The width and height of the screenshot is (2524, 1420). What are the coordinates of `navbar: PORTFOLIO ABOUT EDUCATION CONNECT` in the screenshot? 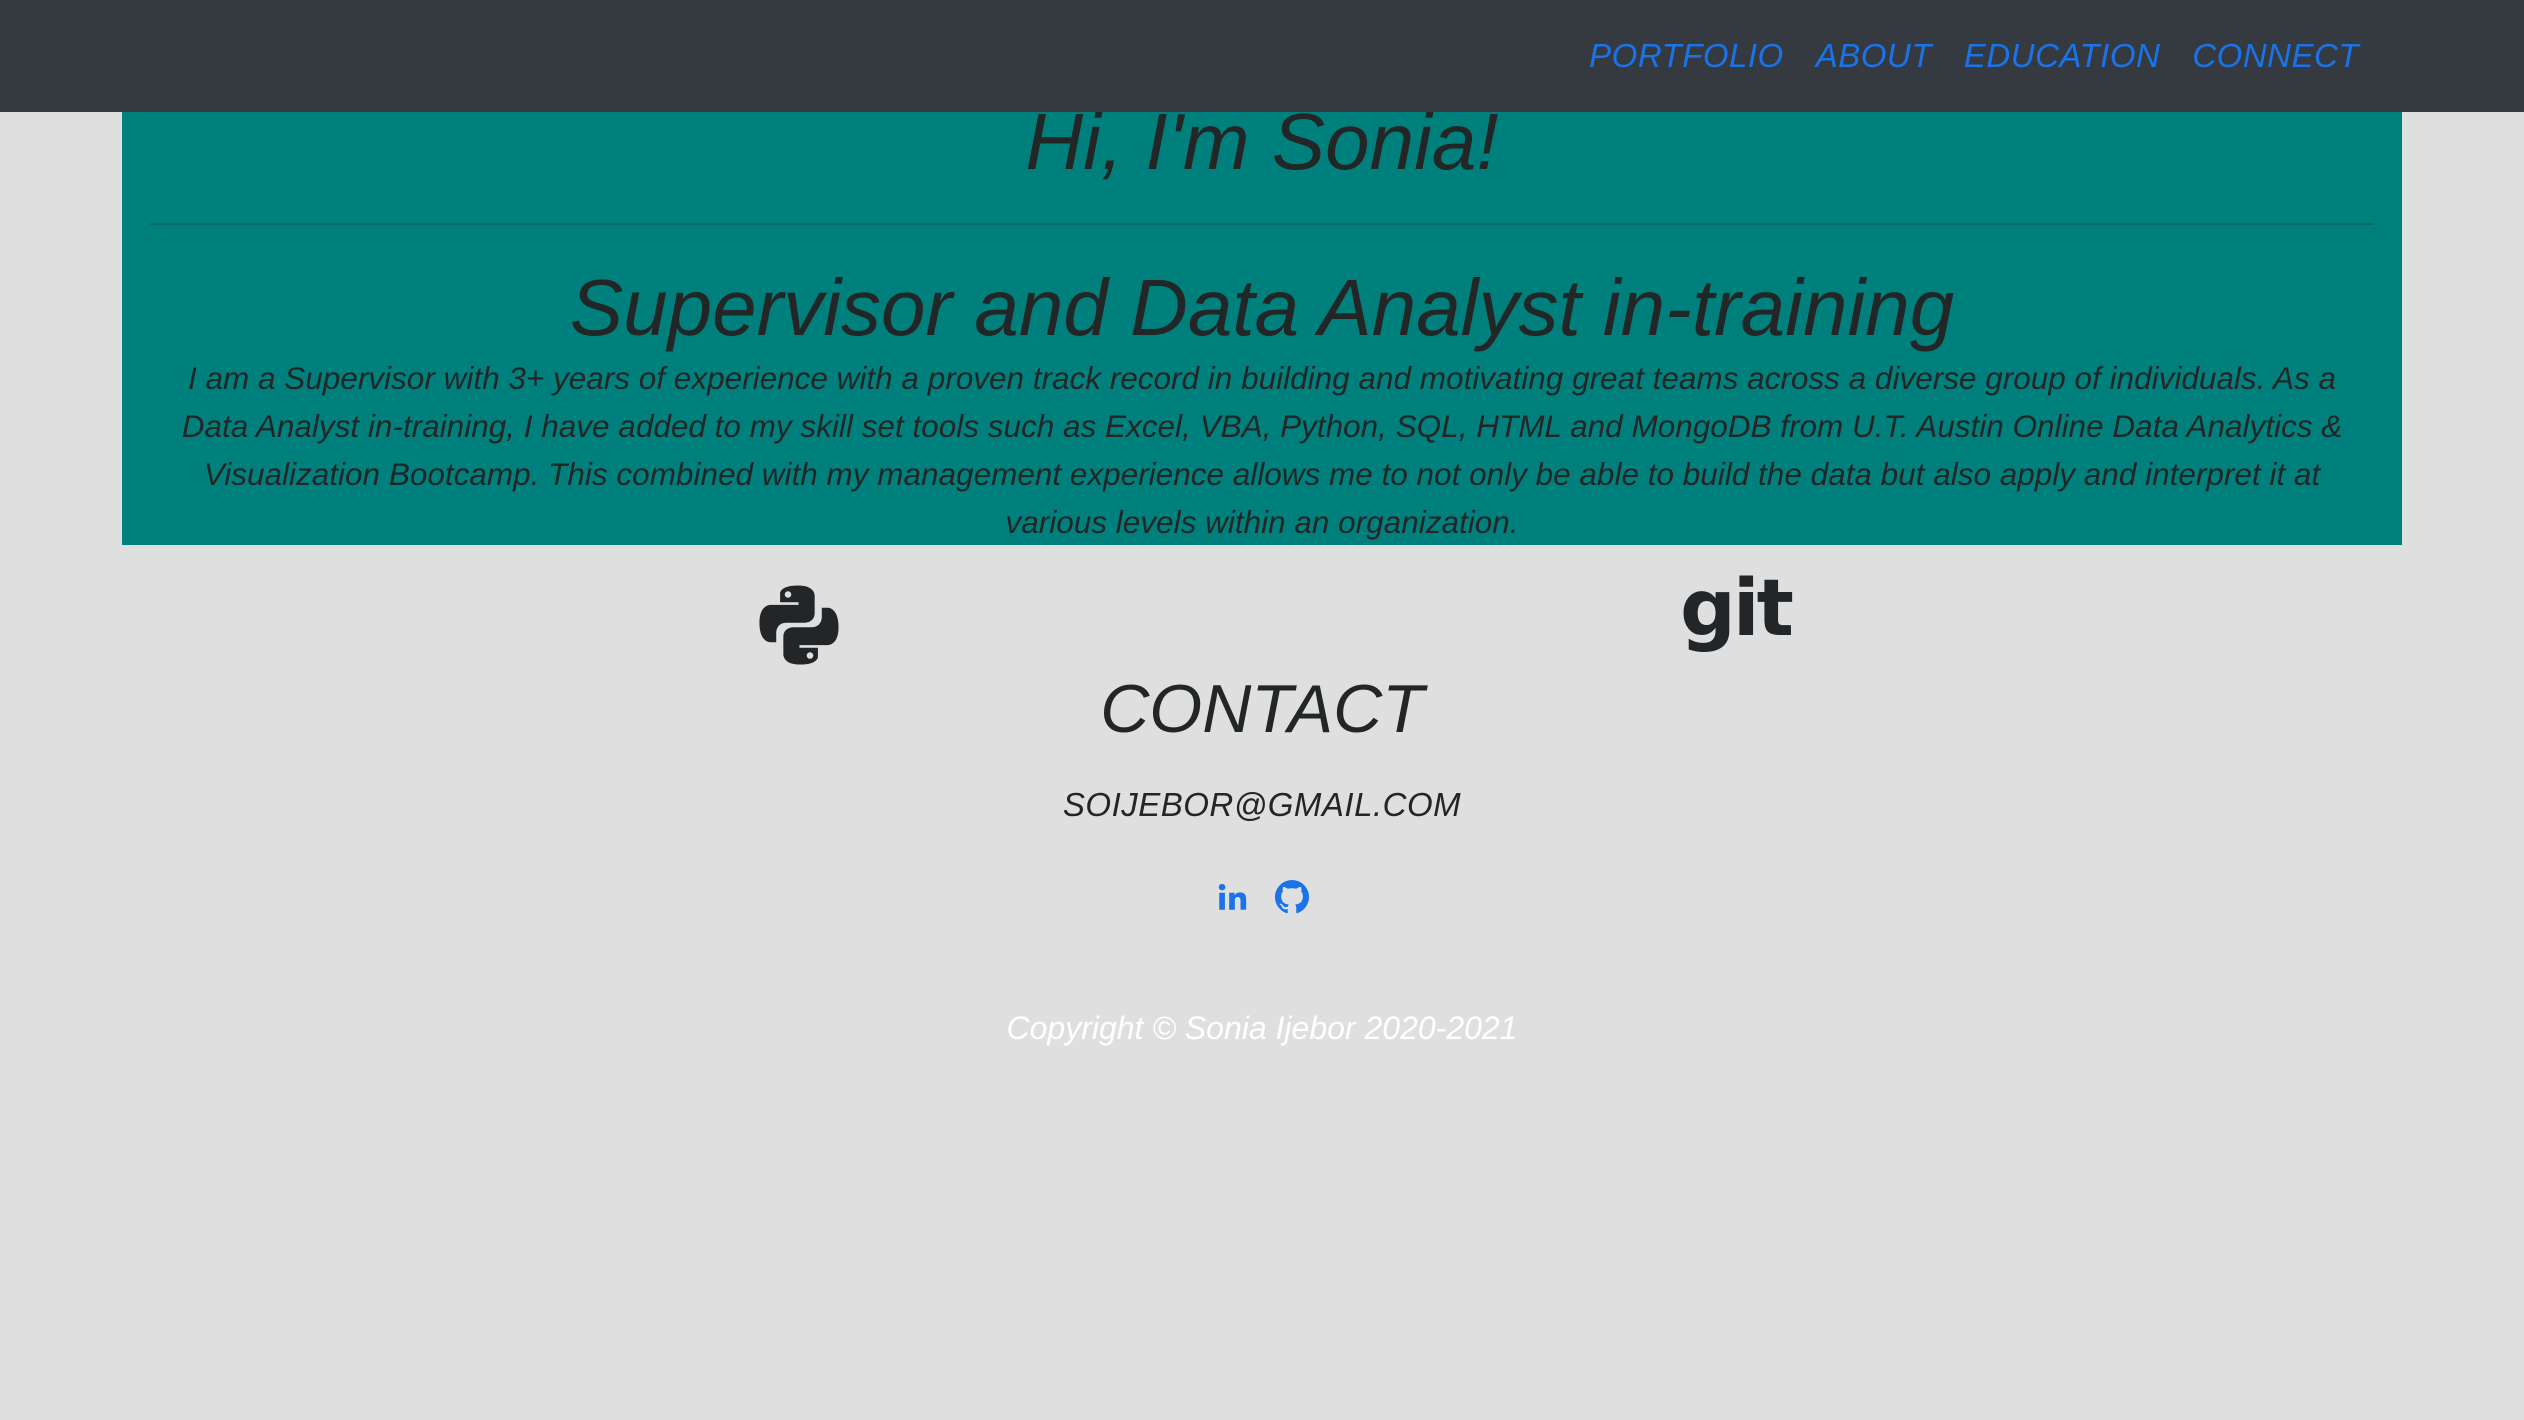 It's located at (1262, 56).